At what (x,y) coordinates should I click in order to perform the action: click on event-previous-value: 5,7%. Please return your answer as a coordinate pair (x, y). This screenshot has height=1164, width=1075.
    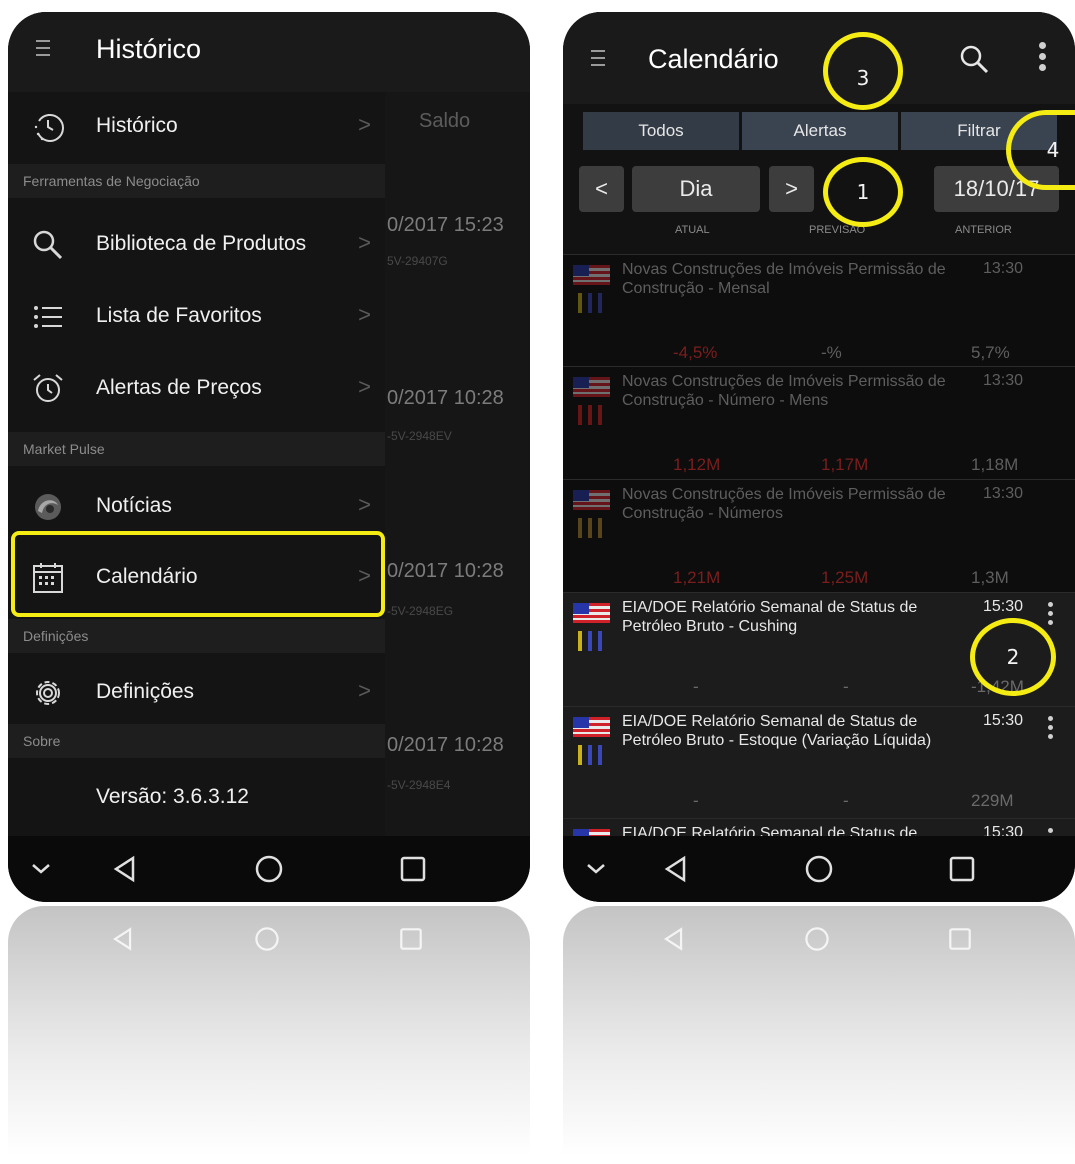
    Looking at the image, I should click on (990, 352).